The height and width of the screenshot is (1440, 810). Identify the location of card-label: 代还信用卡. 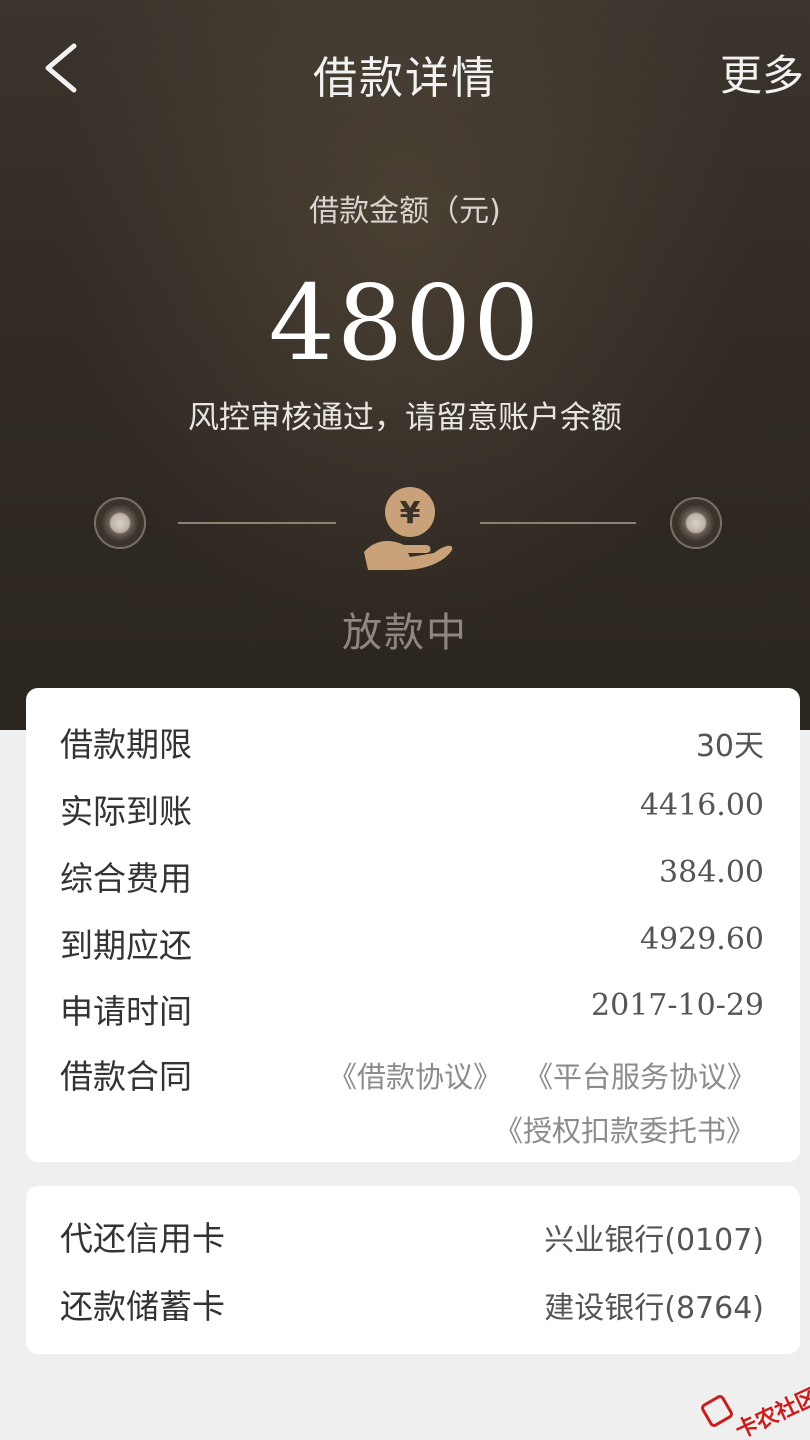
(142, 1238).